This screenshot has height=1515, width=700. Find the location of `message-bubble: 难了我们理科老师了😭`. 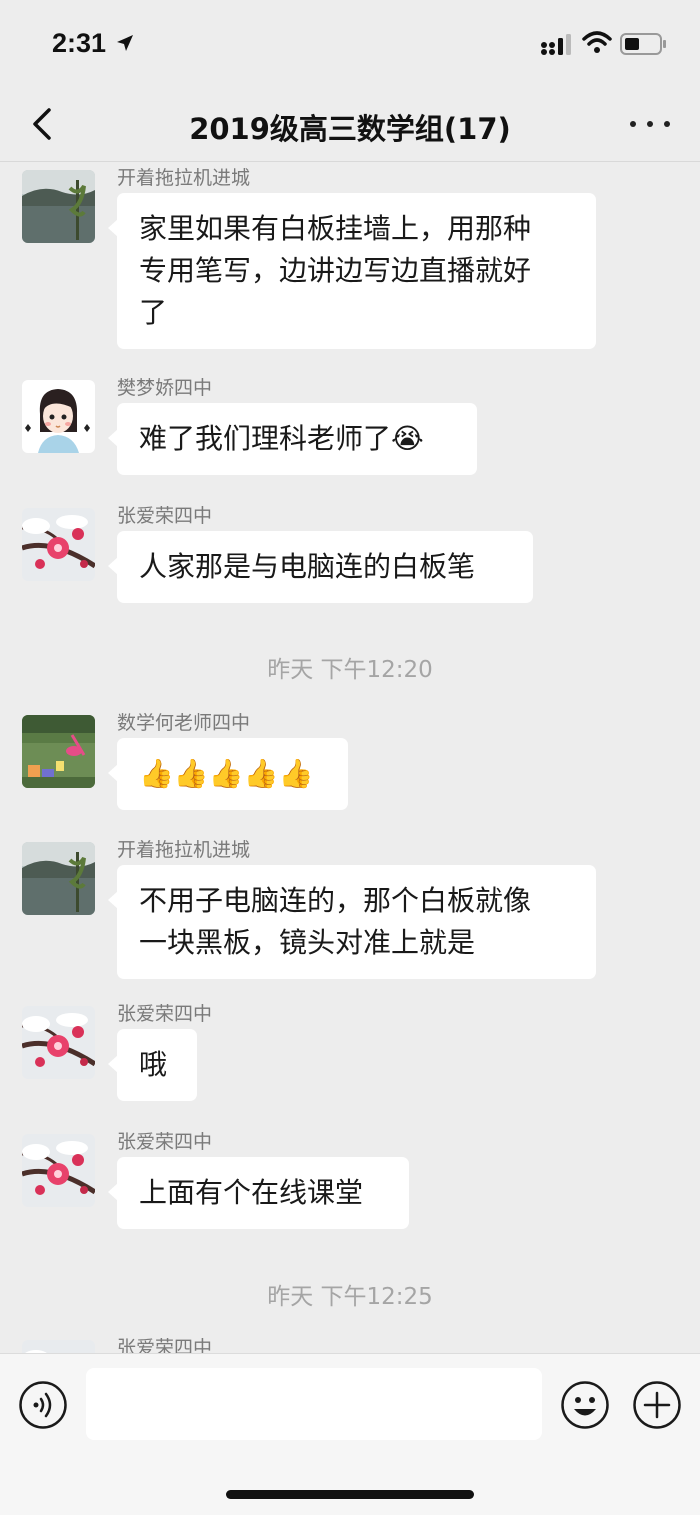

message-bubble: 难了我们理科老师了😭 is located at coordinates (292, 439).